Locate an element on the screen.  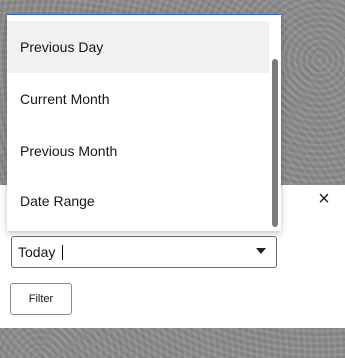
date-range-select: Today is located at coordinates (144, 252).